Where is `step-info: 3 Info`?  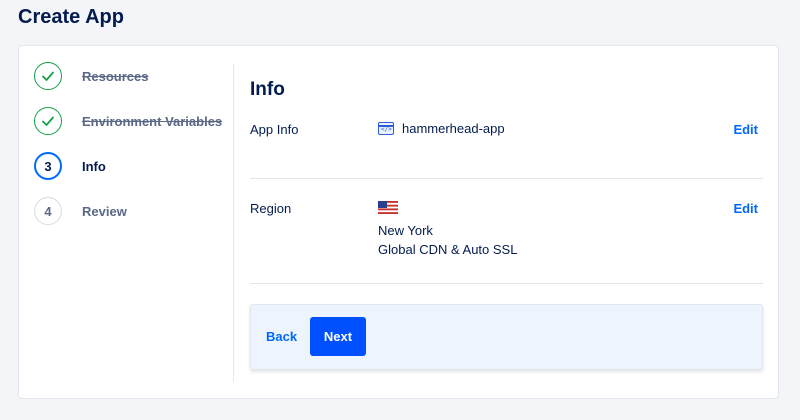
step-info: 3 Info is located at coordinates (70, 166).